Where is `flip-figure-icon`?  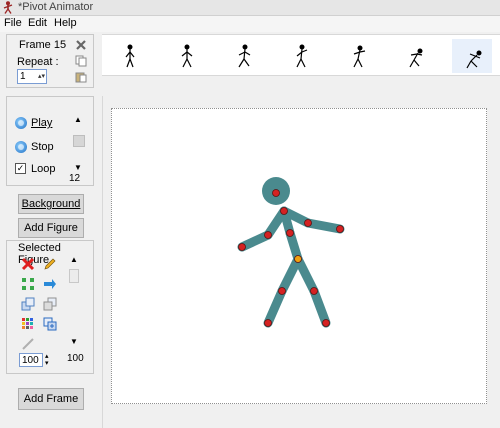 flip-figure-icon is located at coordinates (50, 284).